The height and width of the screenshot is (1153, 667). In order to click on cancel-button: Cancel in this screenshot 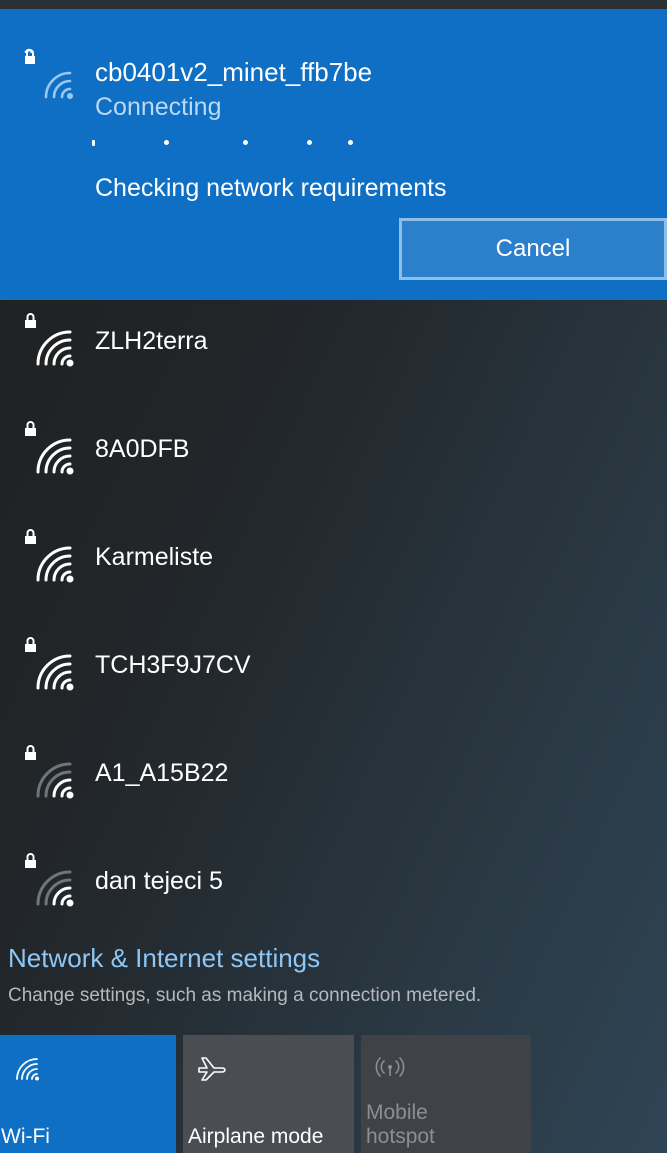, I will do `click(533, 249)`.